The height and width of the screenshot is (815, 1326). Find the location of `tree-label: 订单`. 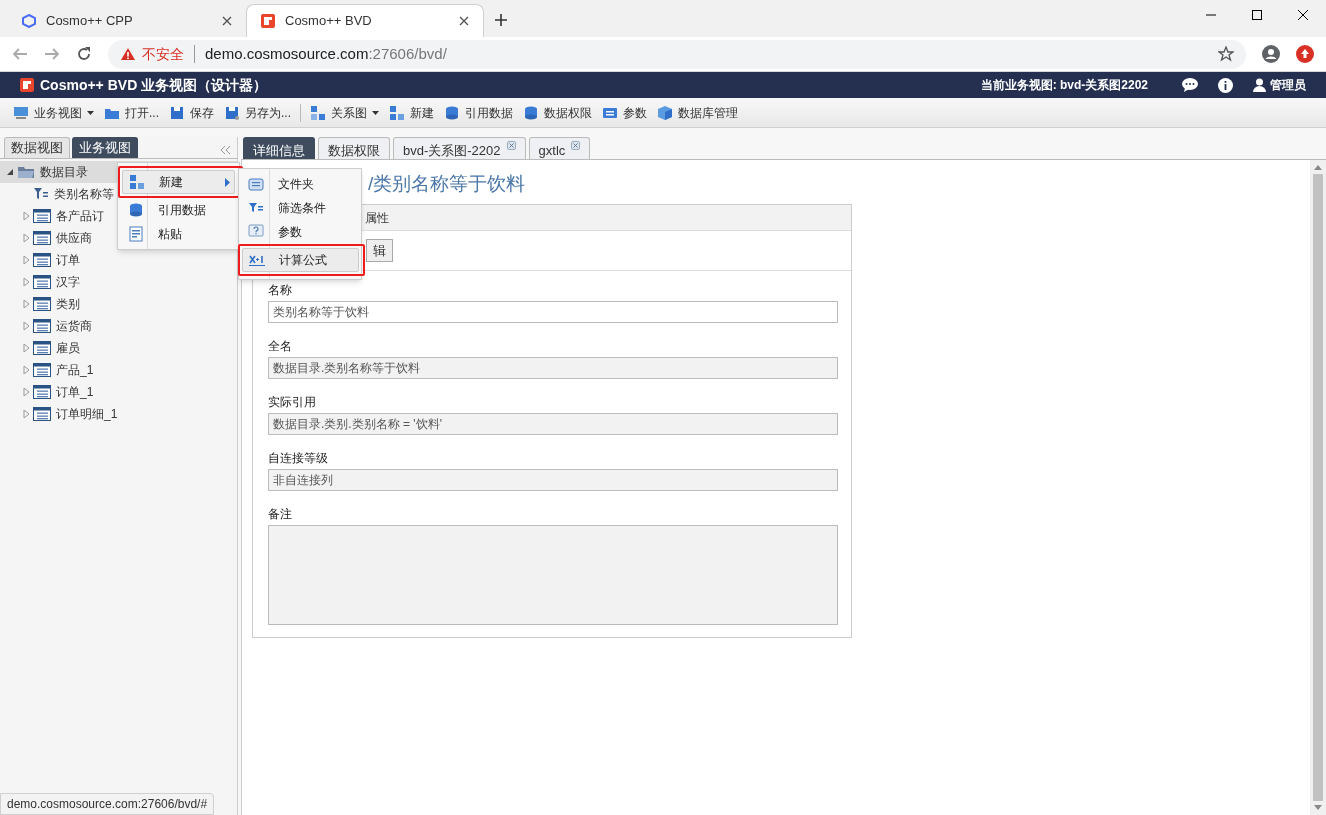

tree-label: 订单 is located at coordinates (68, 260).